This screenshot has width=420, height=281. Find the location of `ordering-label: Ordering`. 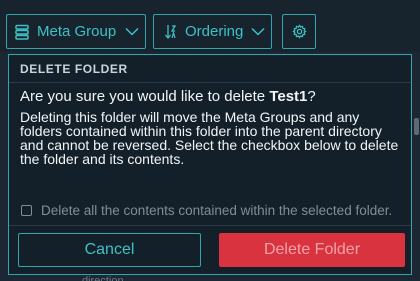

ordering-label: Ordering is located at coordinates (214, 31).